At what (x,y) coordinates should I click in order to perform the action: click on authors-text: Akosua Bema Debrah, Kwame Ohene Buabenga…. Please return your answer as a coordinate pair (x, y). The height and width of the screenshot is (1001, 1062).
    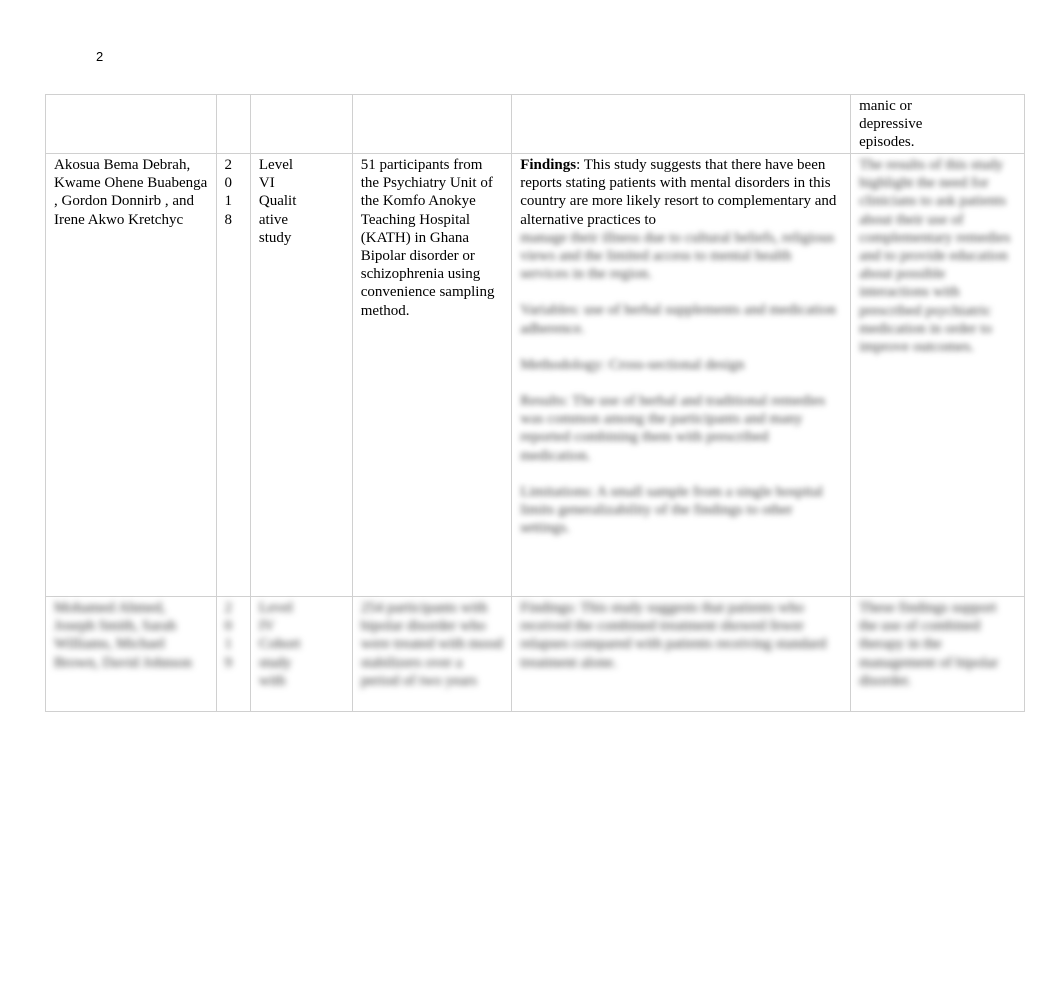
    Looking at the image, I should click on (131, 192).